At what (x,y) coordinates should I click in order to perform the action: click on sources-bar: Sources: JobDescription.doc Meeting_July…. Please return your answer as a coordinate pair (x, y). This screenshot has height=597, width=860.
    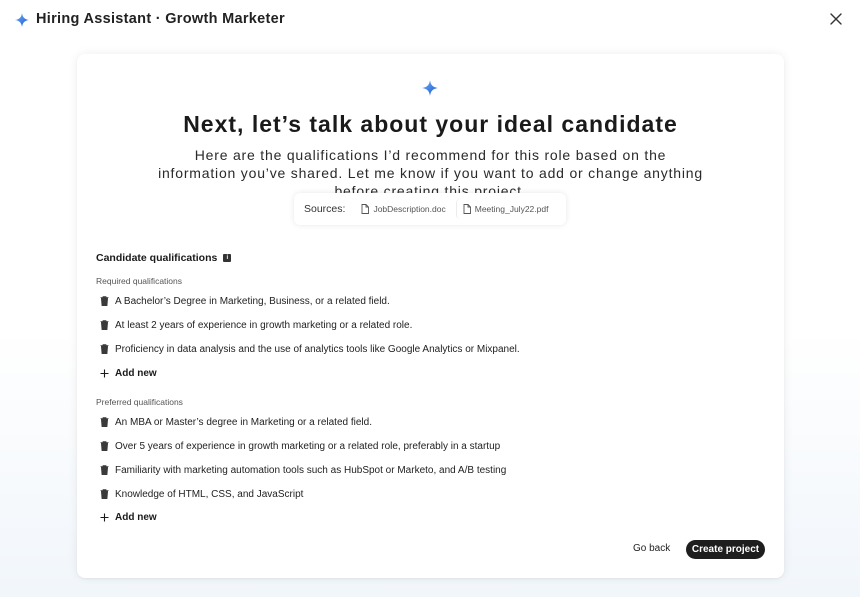
    Looking at the image, I should click on (430, 209).